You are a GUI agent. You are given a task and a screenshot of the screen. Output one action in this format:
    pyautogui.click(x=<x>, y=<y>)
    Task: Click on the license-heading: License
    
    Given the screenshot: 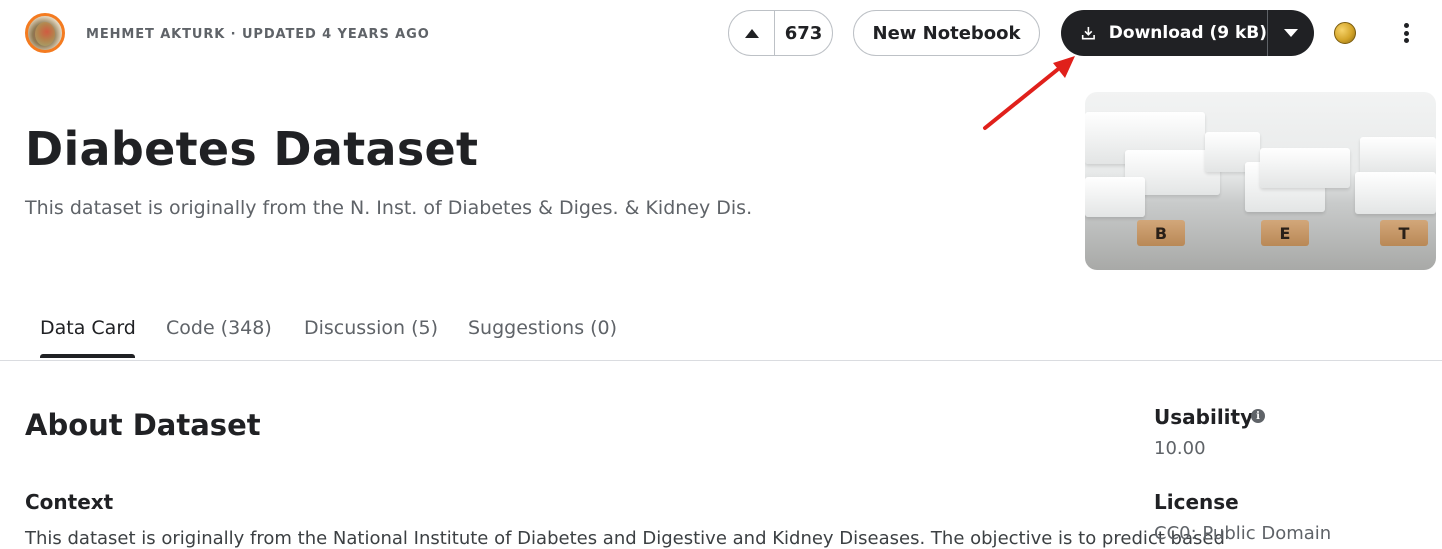 What is the action you would take?
    pyautogui.click(x=1196, y=502)
    